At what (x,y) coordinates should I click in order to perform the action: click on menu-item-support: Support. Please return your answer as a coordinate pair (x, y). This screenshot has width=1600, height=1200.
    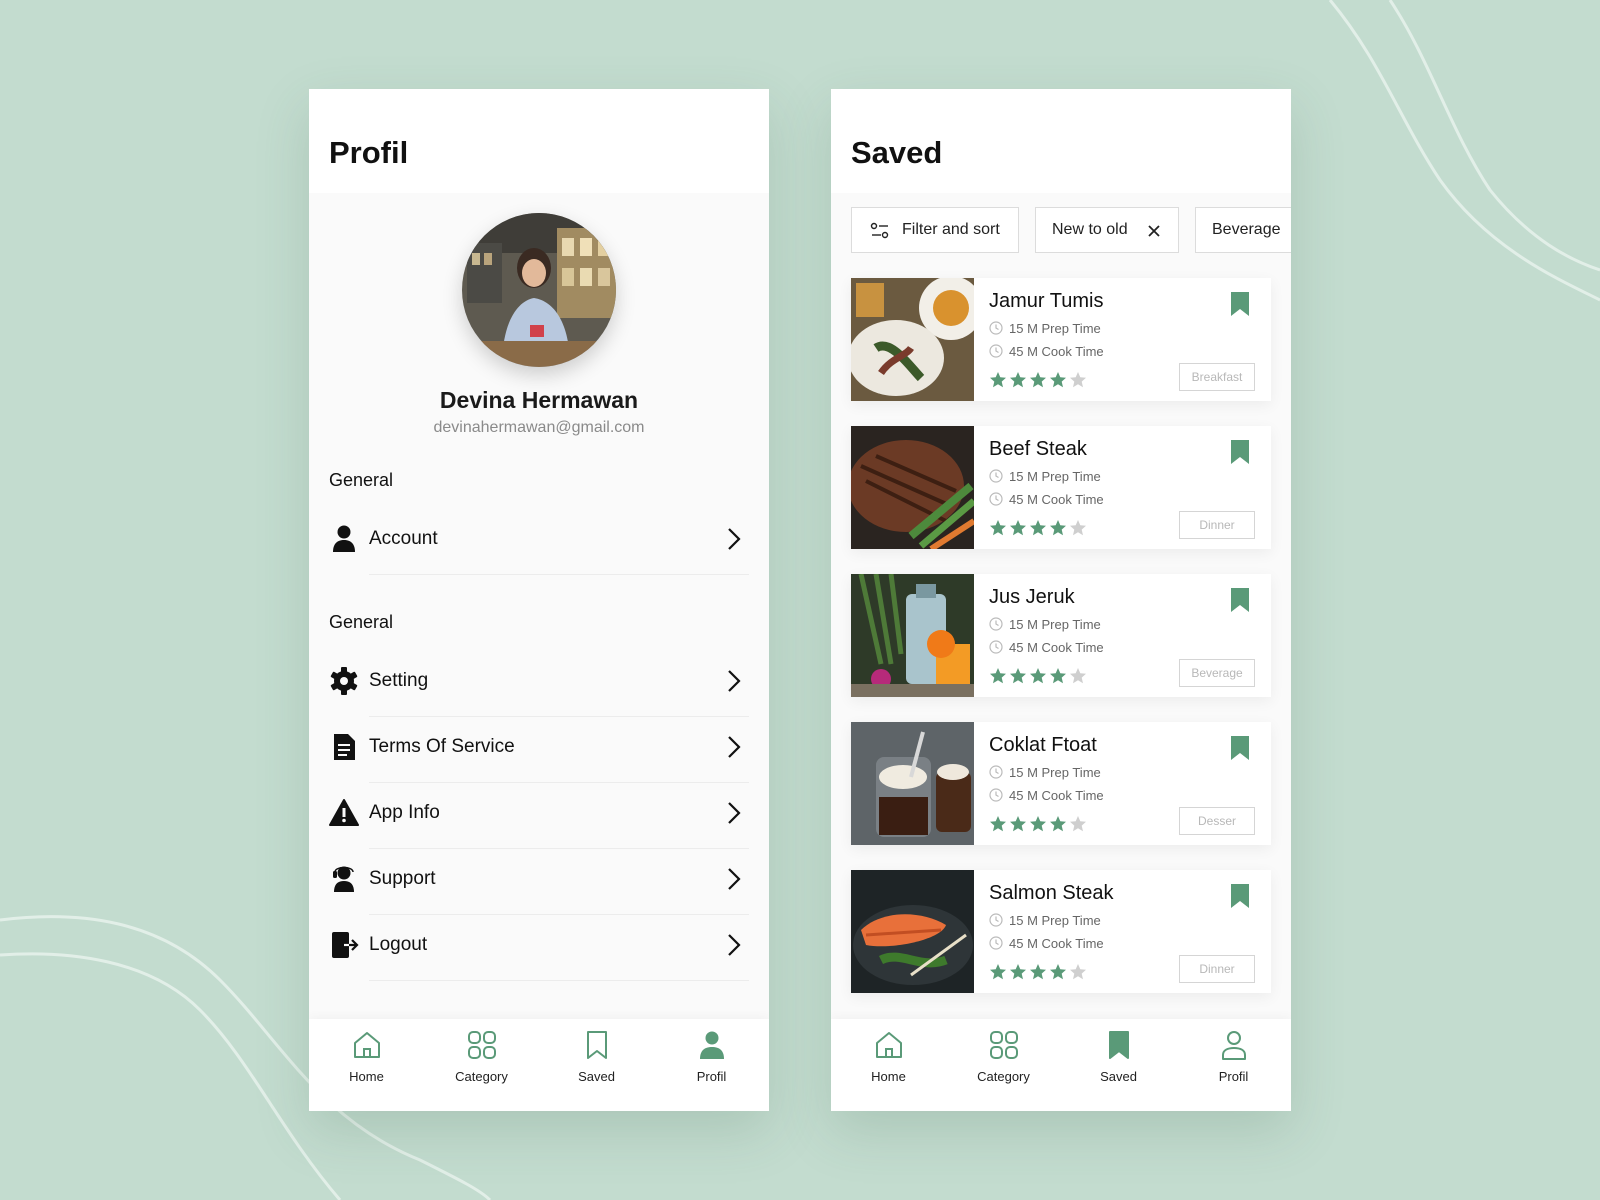
    Looking at the image, I should click on (539, 882).